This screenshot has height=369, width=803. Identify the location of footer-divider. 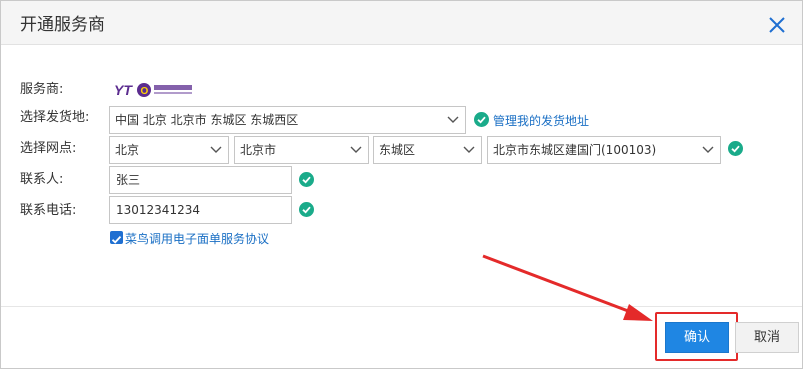
(401, 306).